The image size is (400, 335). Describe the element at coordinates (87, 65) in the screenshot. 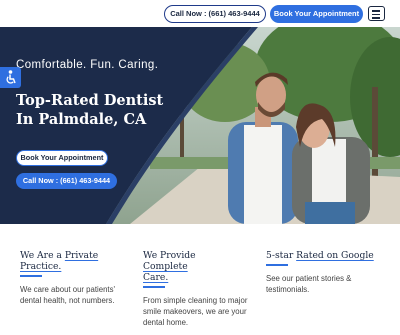

I see `hero-tagline: Comfortable. Fun. Caring.` at that location.